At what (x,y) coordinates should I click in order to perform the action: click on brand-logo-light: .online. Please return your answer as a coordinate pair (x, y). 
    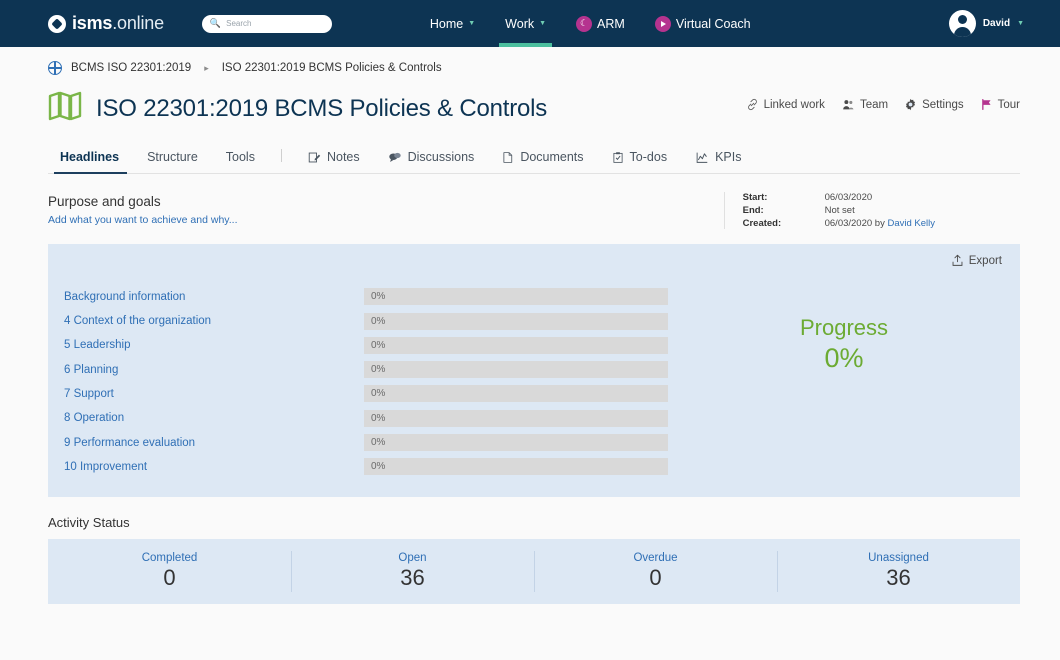
    Looking at the image, I should click on (138, 23).